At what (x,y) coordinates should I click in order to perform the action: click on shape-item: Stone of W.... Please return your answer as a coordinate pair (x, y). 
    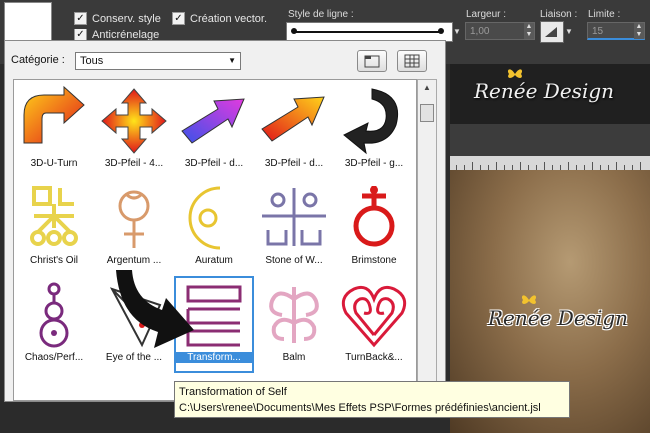
    Looking at the image, I should click on (294, 227).